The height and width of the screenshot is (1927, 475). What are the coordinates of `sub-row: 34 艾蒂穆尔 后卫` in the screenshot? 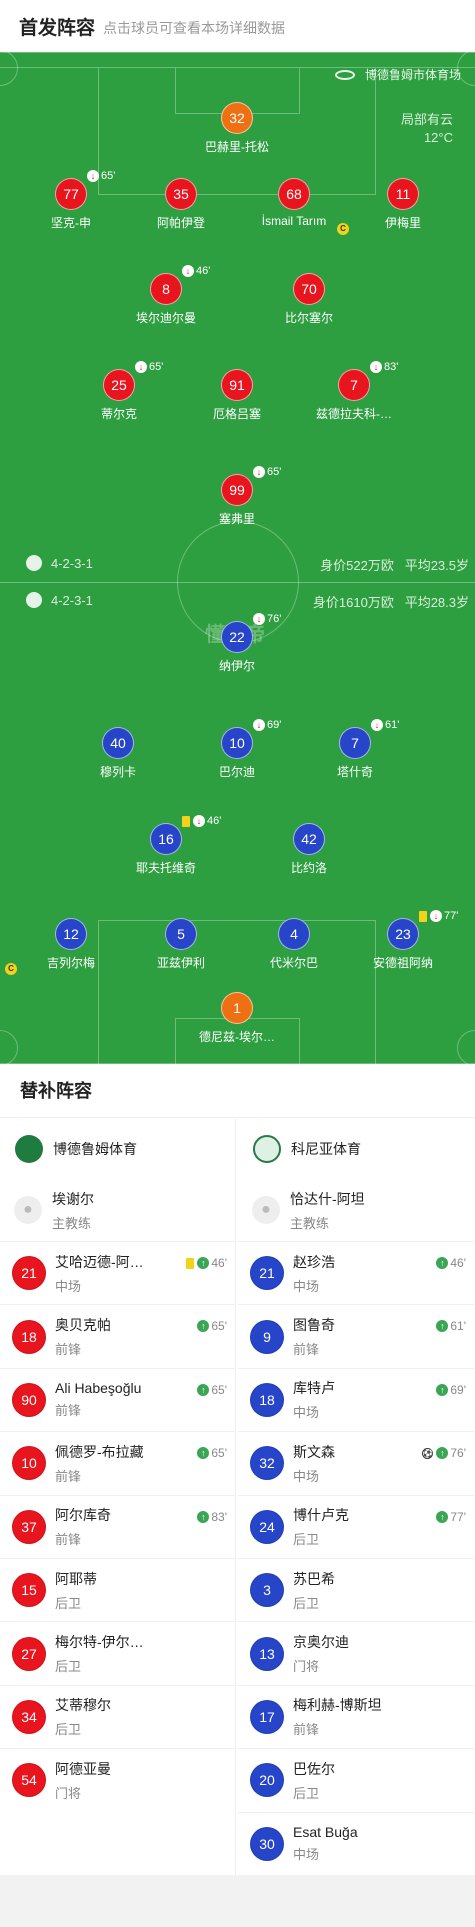 It's located at (117, 1716).